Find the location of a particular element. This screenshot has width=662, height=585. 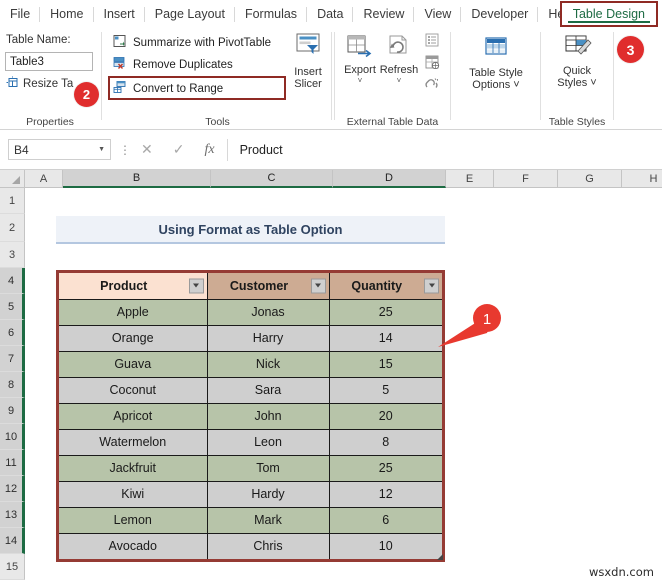

filter-dropdown-icon-quantity is located at coordinates (431, 286).